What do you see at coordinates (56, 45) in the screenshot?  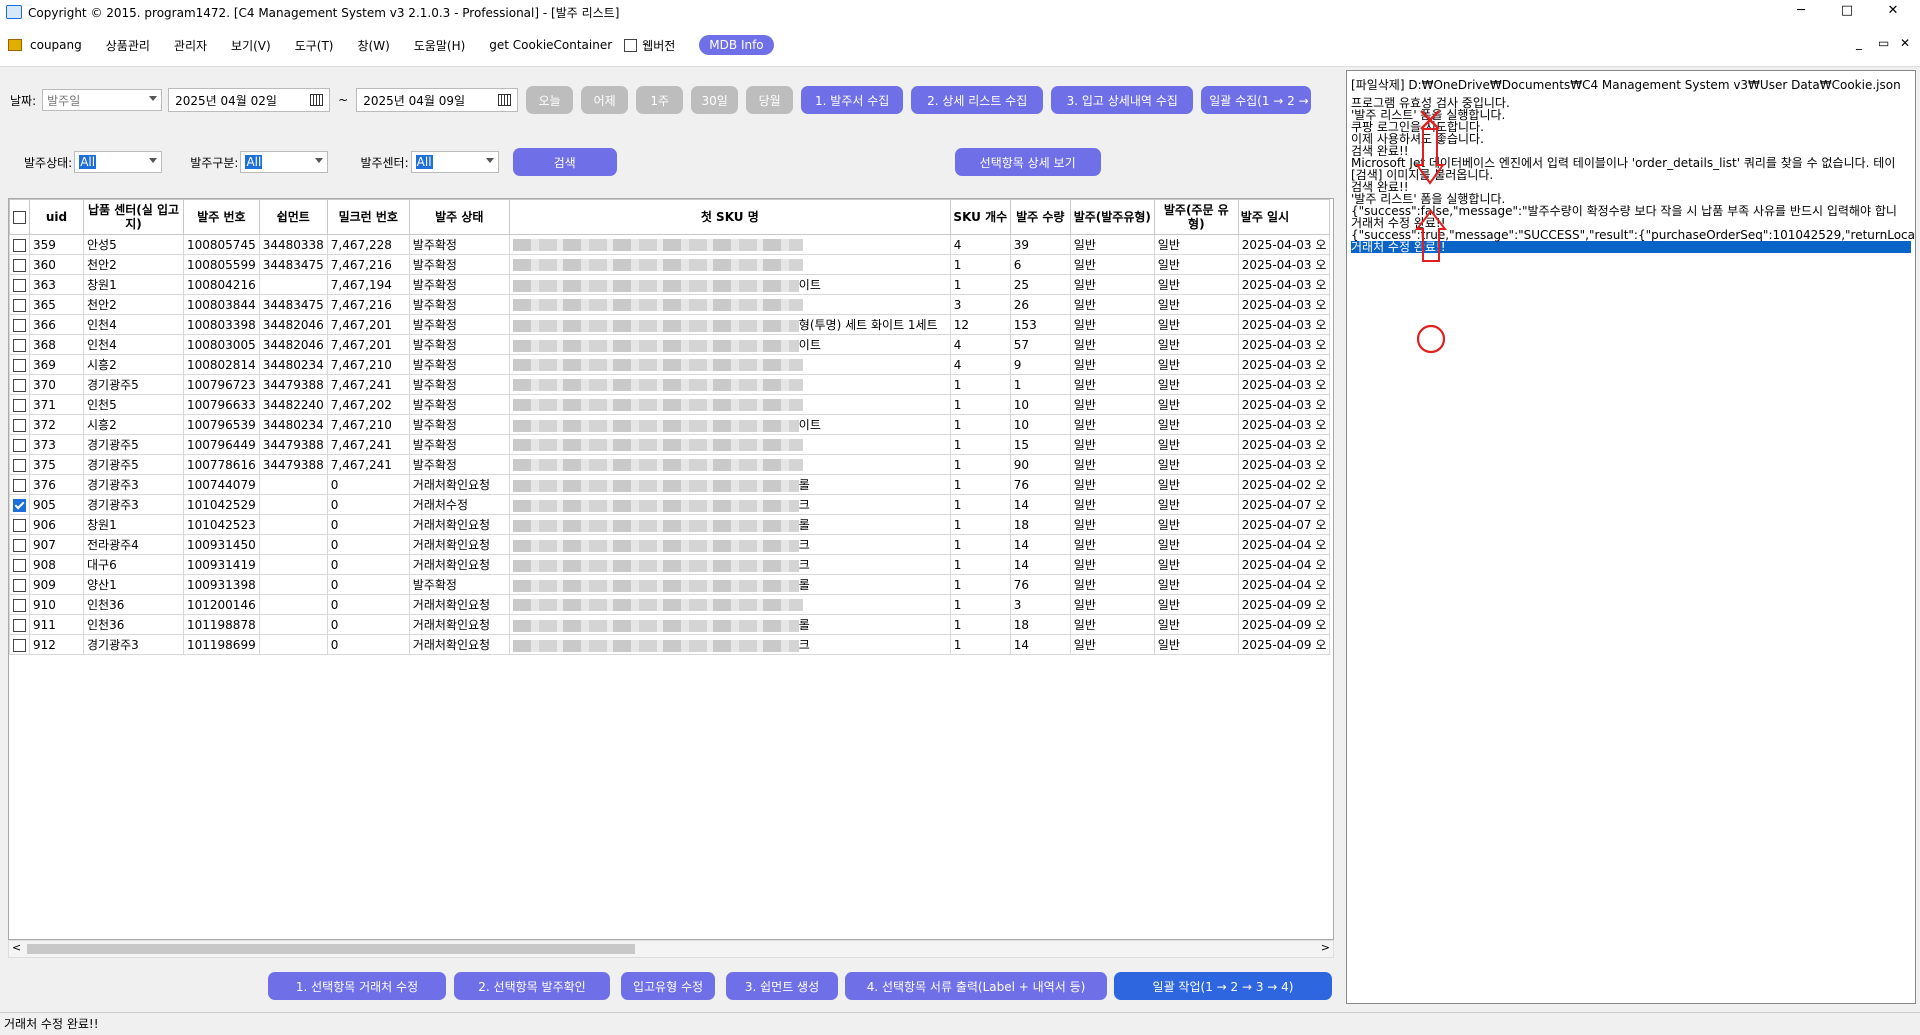 I see `menu-coupang: coupang` at bounding box center [56, 45].